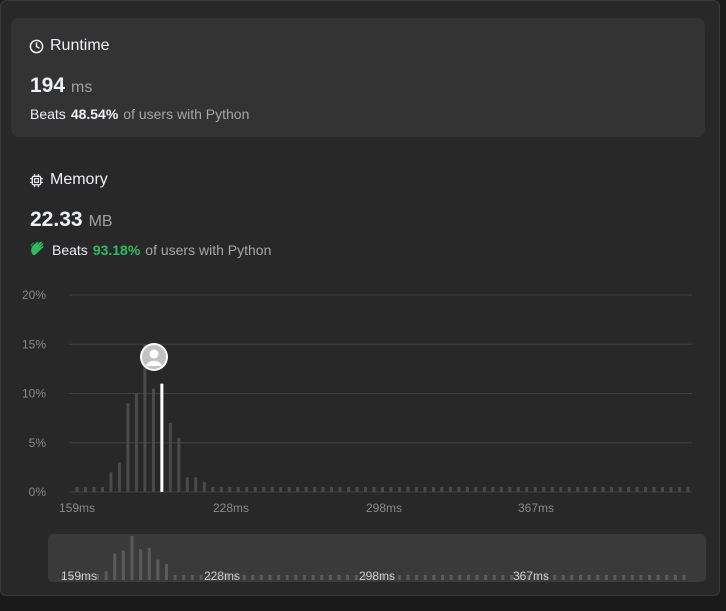 The image size is (726, 611). I want to click on memory-beats-label: Beats, so click(70, 250).